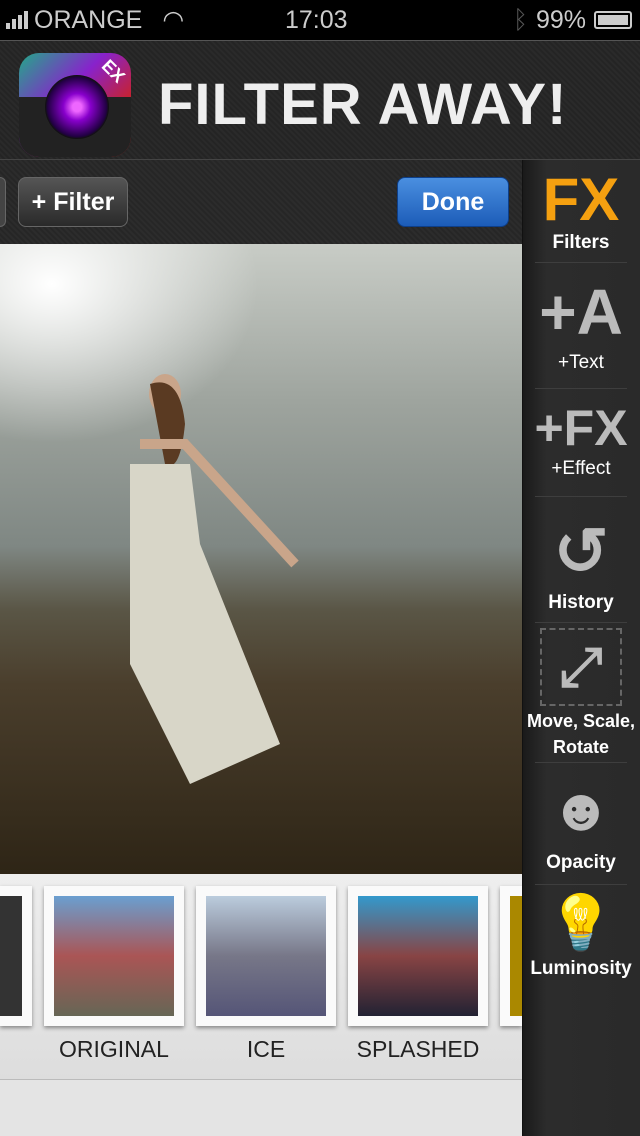 The height and width of the screenshot is (1136, 640). Describe the element at coordinates (173, 20) in the screenshot. I see `wifi-icon: ◠` at that location.